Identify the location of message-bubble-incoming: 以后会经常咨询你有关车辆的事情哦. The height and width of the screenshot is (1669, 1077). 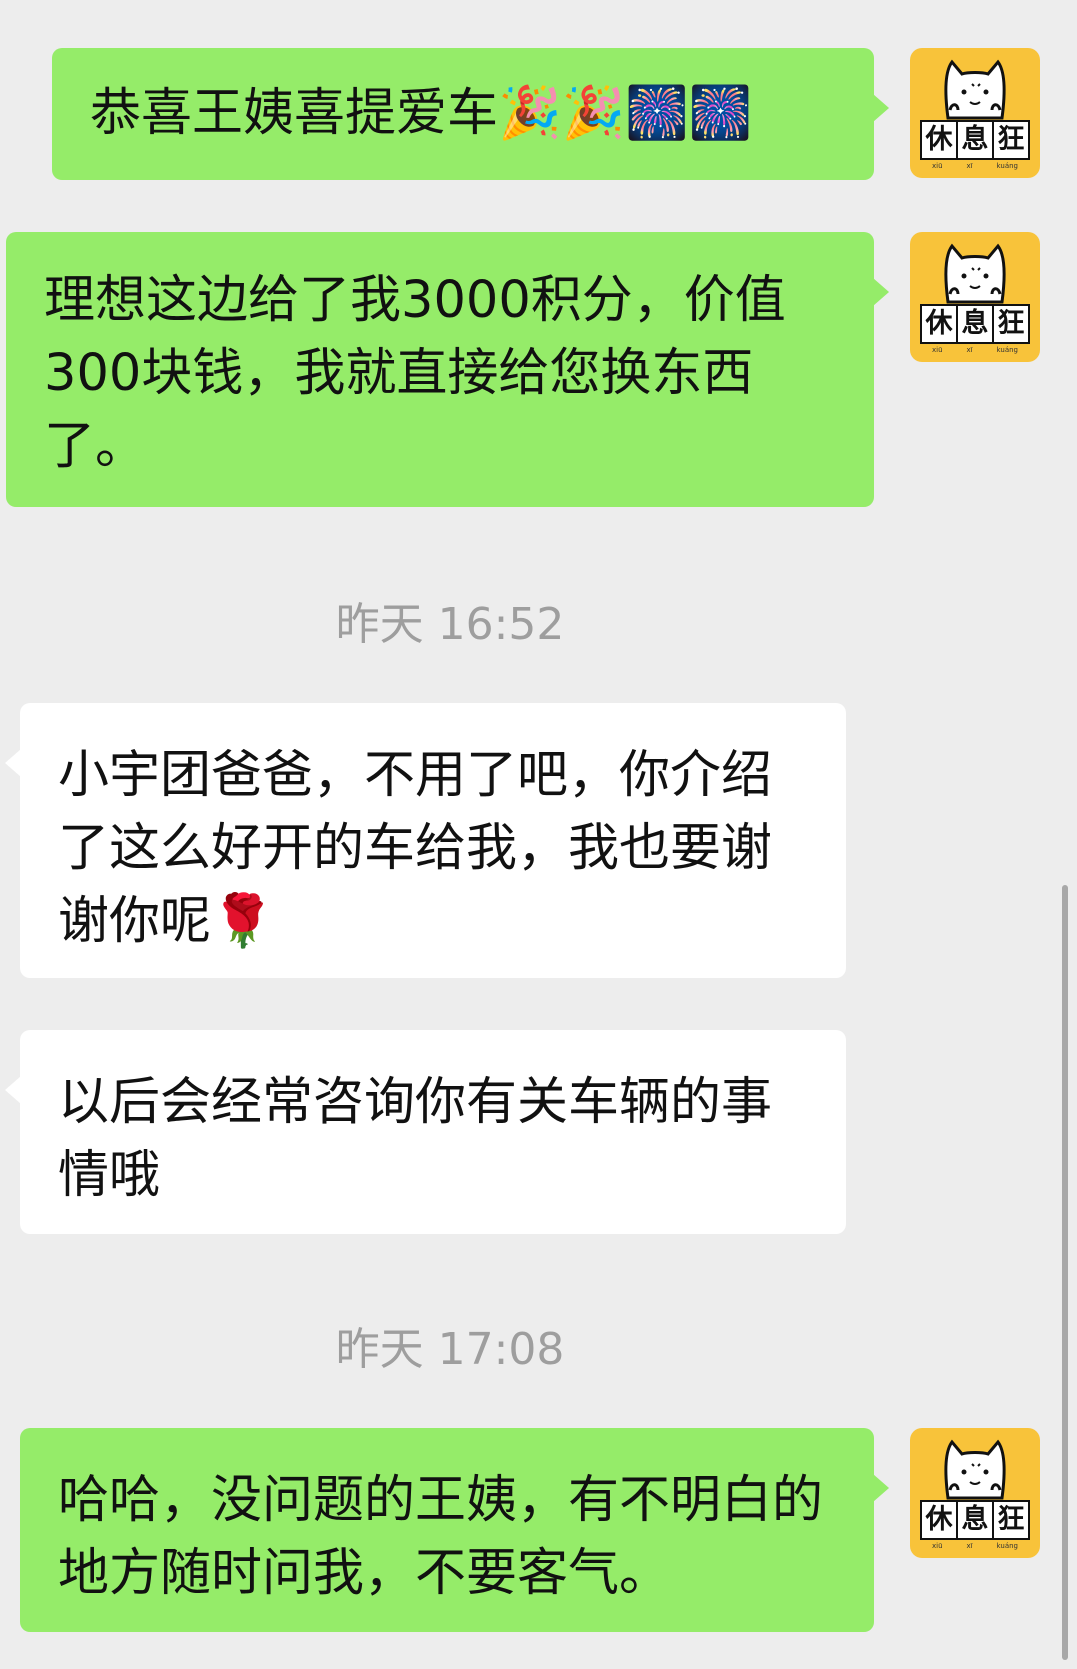
(425, 1132).